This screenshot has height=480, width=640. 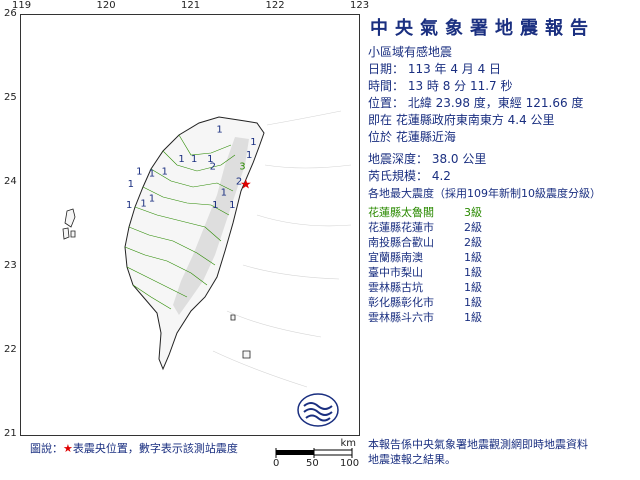 I want to click on latitude-label: 26, so click(x=10, y=13).